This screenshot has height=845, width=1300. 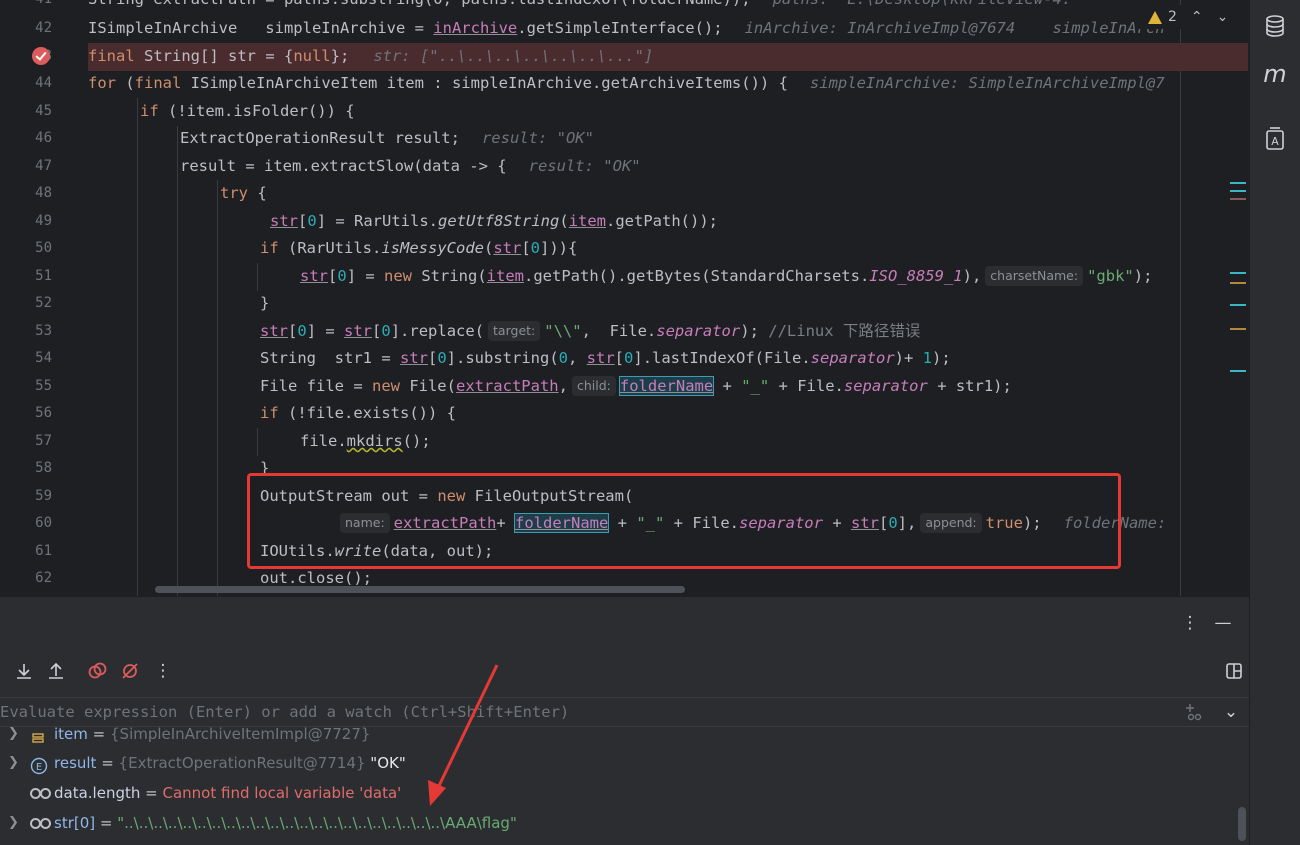 What do you see at coordinates (987, 83) in the screenshot?
I see `inline-debug-value: simpleInArchive: SimpleInArchiveImpl@7` at bounding box center [987, 83].